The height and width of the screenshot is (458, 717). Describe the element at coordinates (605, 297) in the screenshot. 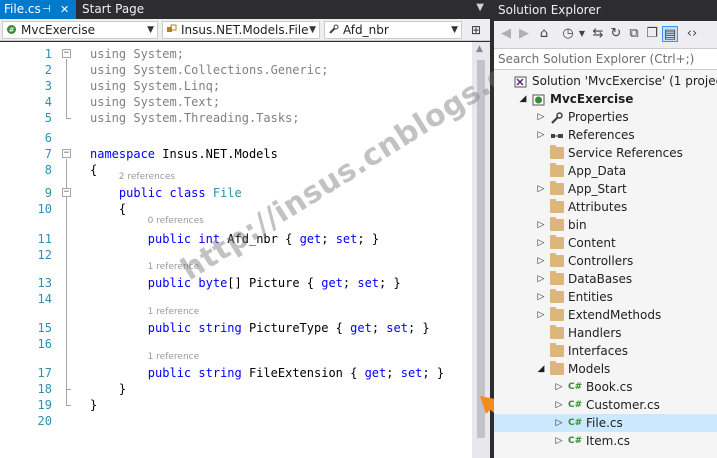

I see `tree-item: ▷ Entities` at that location.